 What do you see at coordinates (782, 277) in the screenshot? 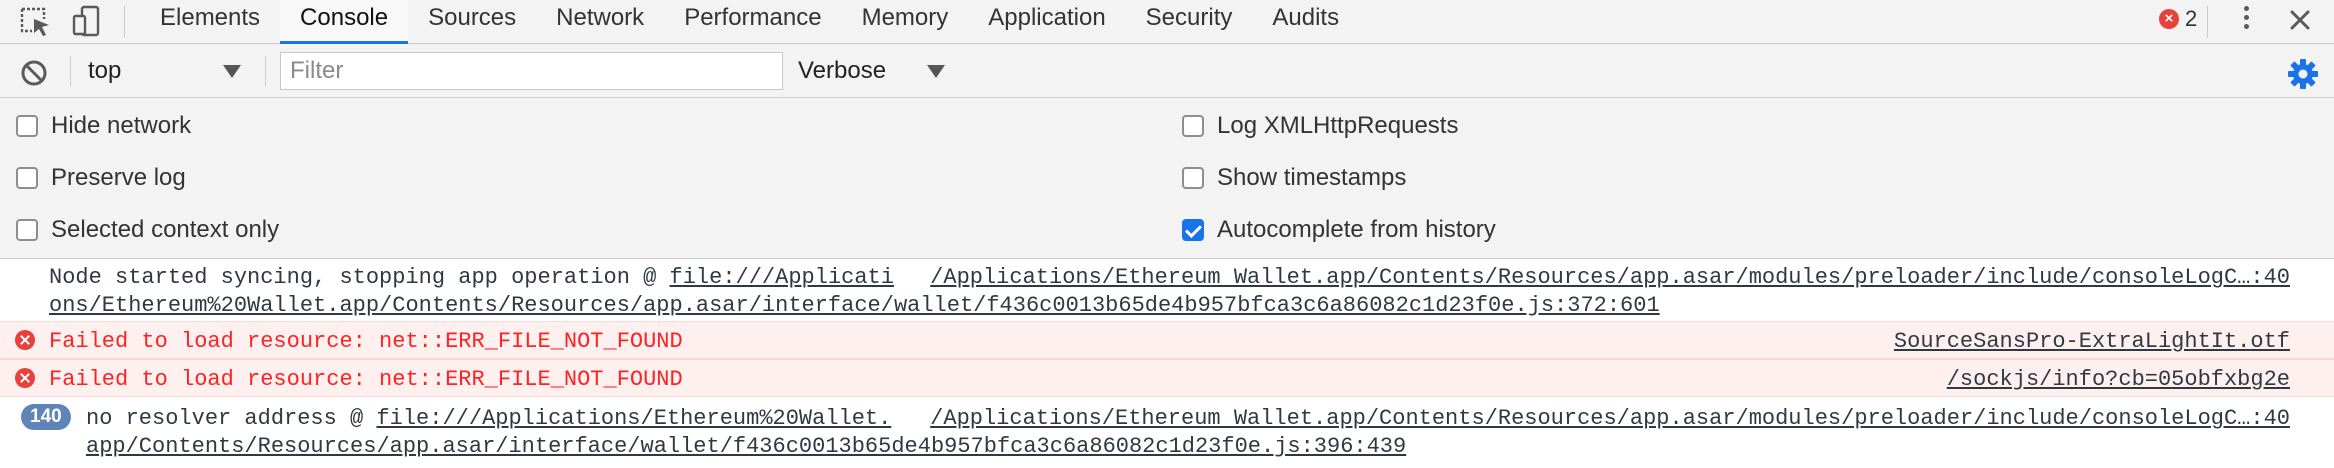
I see `message-link: file:///Applicati` at bounding box center [782, 277].